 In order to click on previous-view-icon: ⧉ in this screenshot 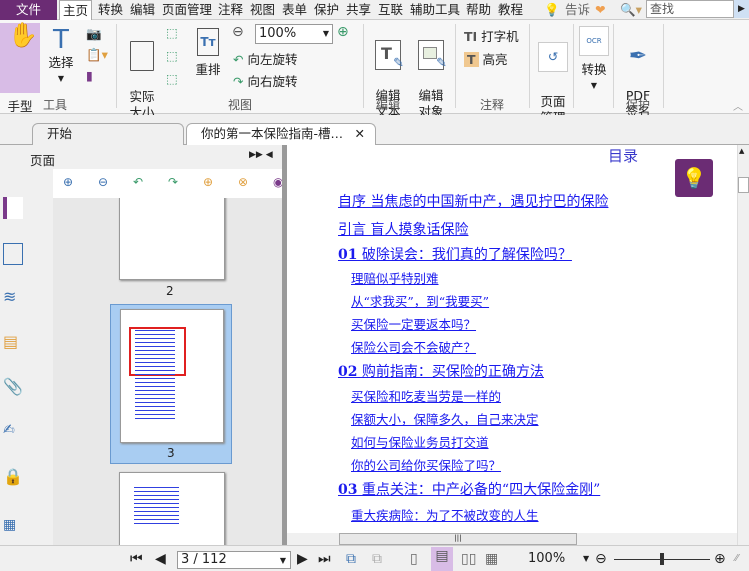, I will do `click(351, 559)`.